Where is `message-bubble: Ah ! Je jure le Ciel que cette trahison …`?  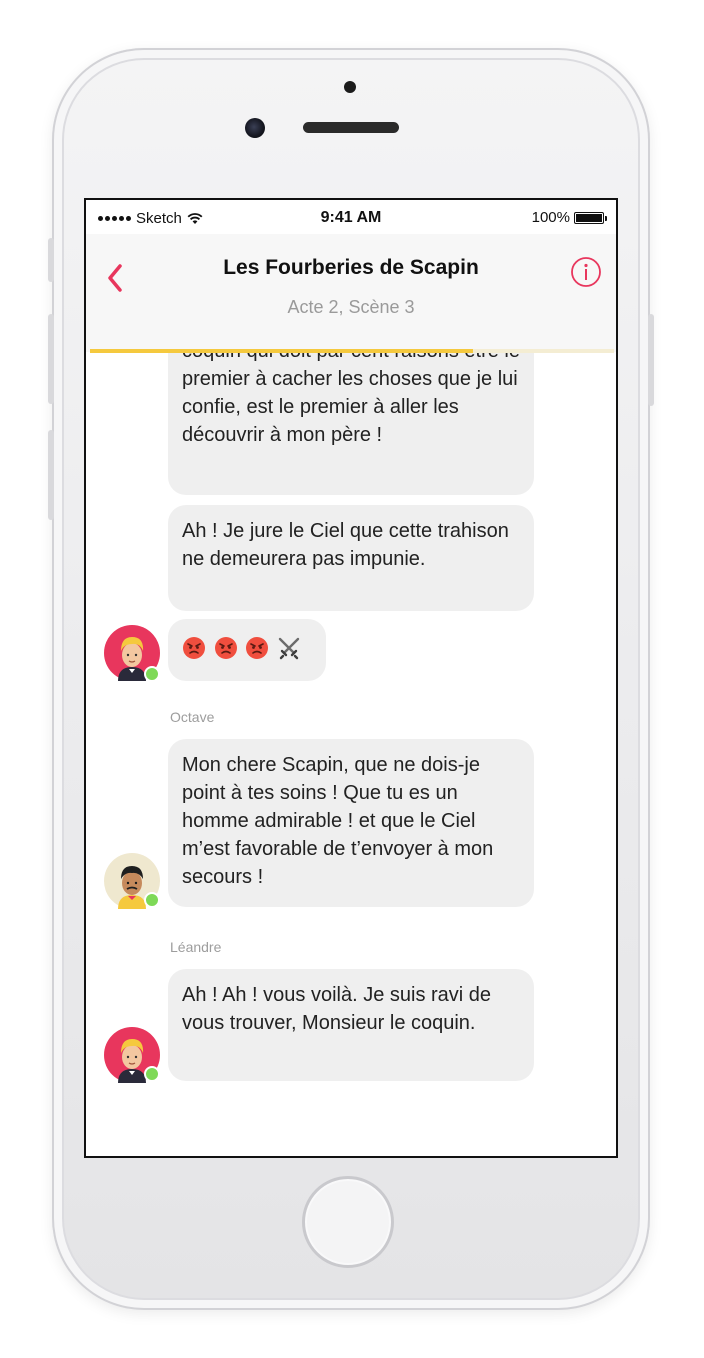
message-bubble: Ah ! Je jure le Ciel que cette trahison … is located at coordinates (351, 558).